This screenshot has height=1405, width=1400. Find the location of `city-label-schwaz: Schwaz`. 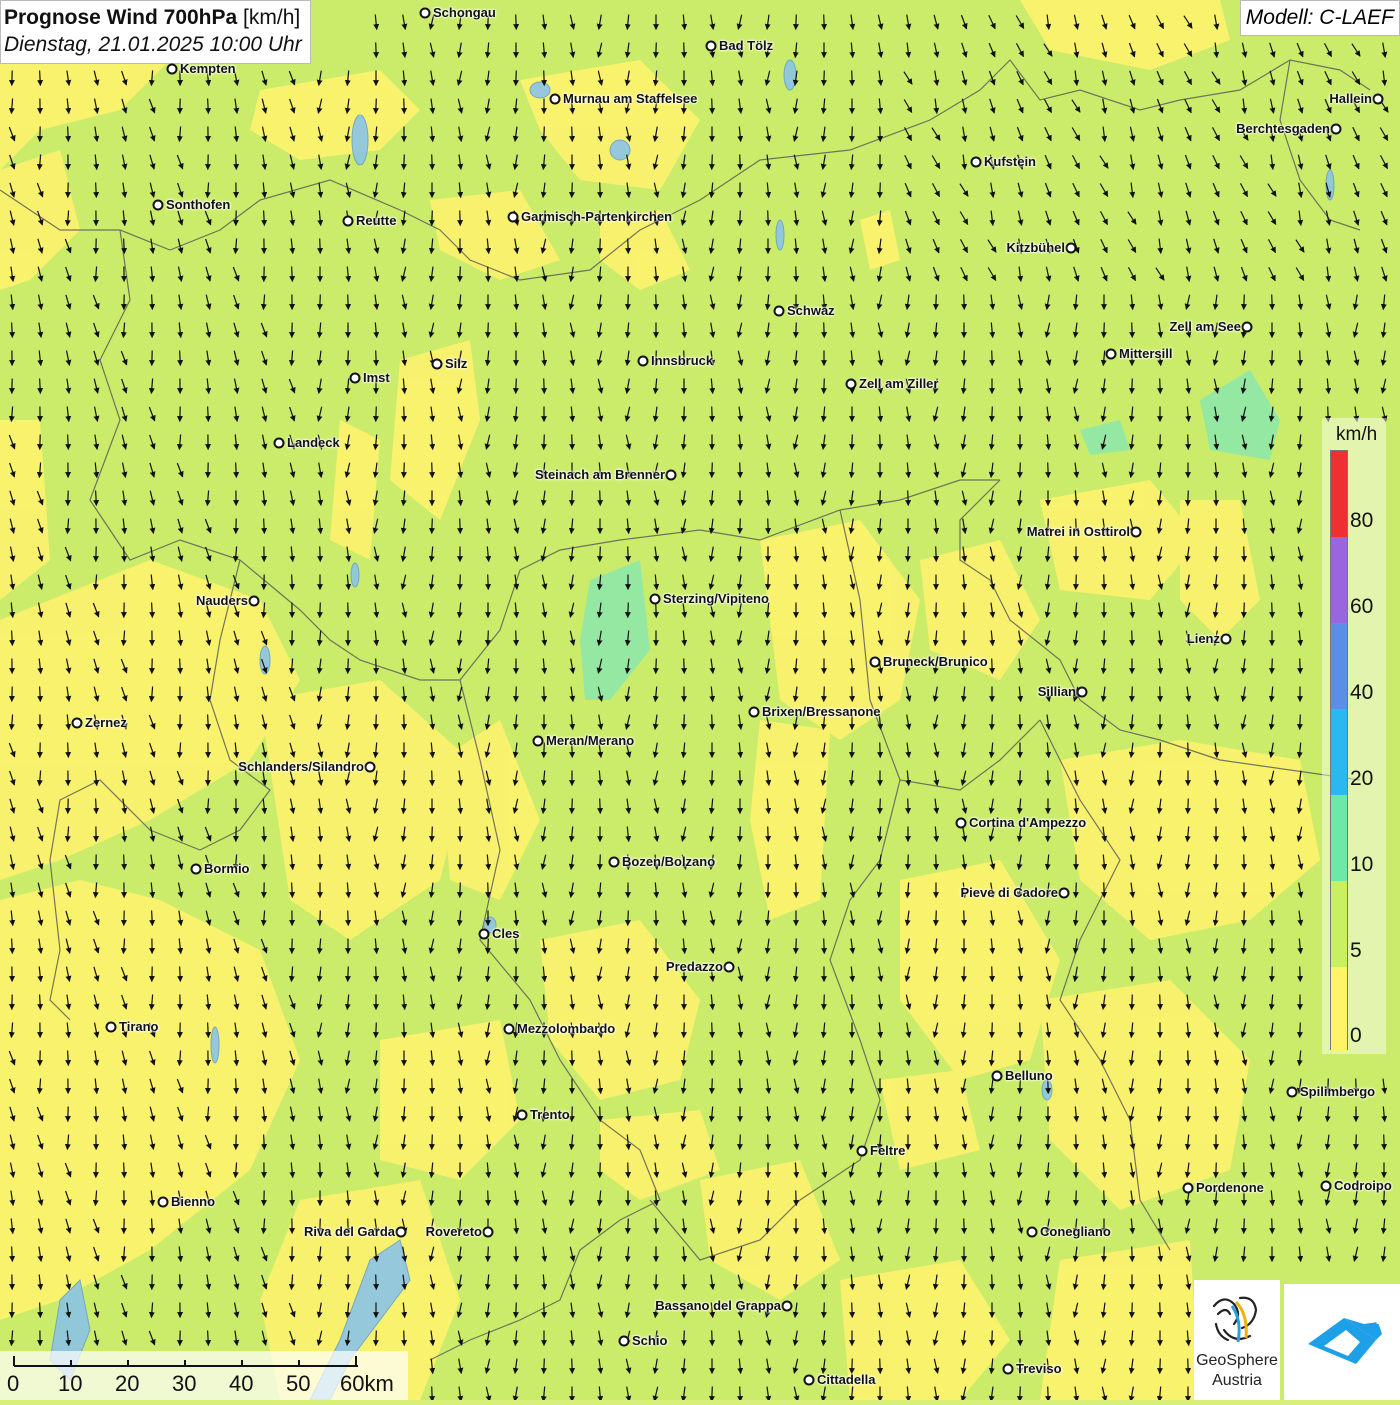

city-label-schwaz: Schwaz is located at coordinates (811, 310).